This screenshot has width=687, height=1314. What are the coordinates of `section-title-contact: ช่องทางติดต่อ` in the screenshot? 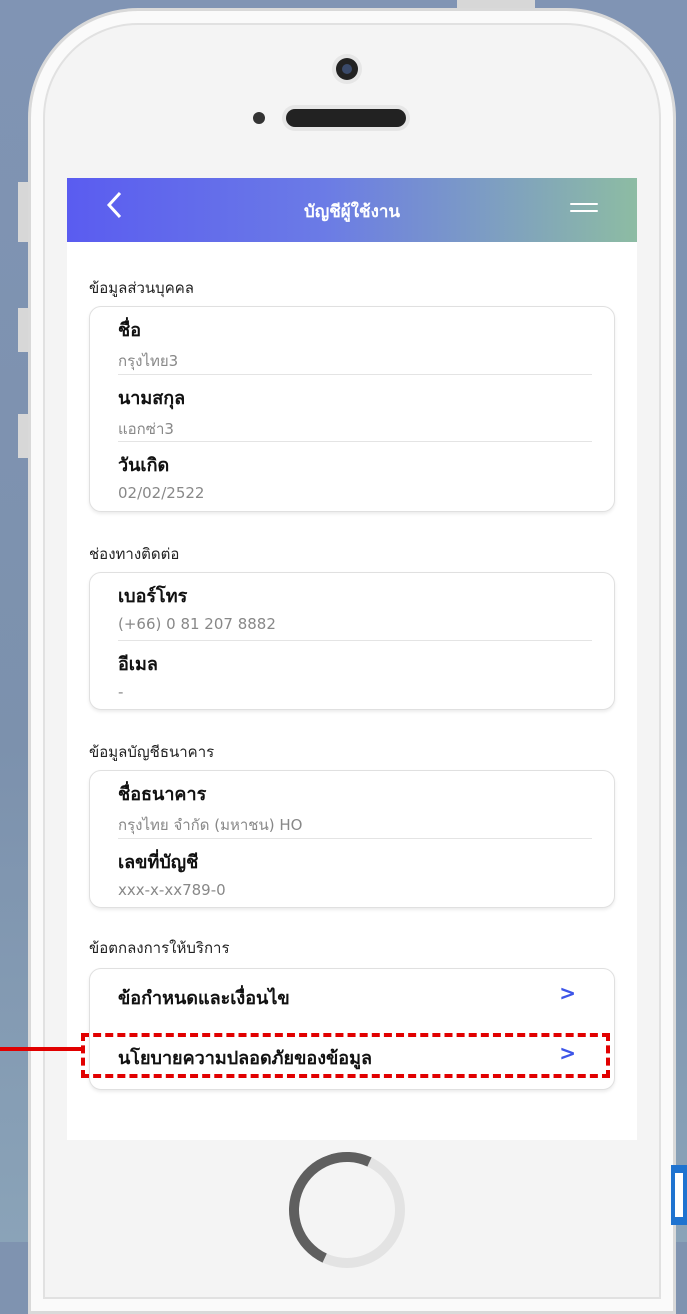 It's located at (134, 554).